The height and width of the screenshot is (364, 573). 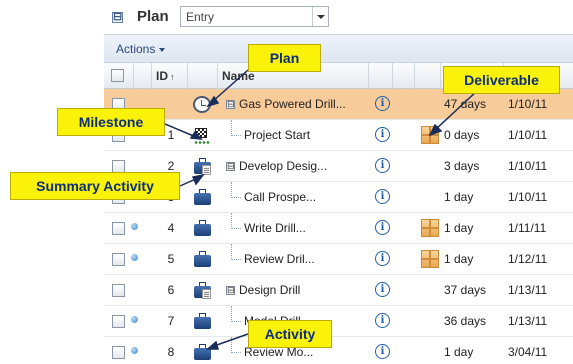 What do you see at coordinates (95, 186) in the screenshot?
I see `summary-activity-callout: Summary Activity` at bounding box center [95, 186].